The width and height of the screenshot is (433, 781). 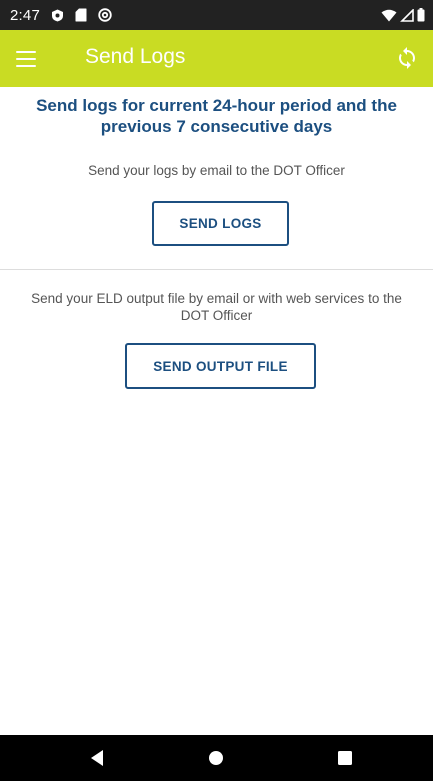 I want to click on nav-bar, so click(x=216, y=758).